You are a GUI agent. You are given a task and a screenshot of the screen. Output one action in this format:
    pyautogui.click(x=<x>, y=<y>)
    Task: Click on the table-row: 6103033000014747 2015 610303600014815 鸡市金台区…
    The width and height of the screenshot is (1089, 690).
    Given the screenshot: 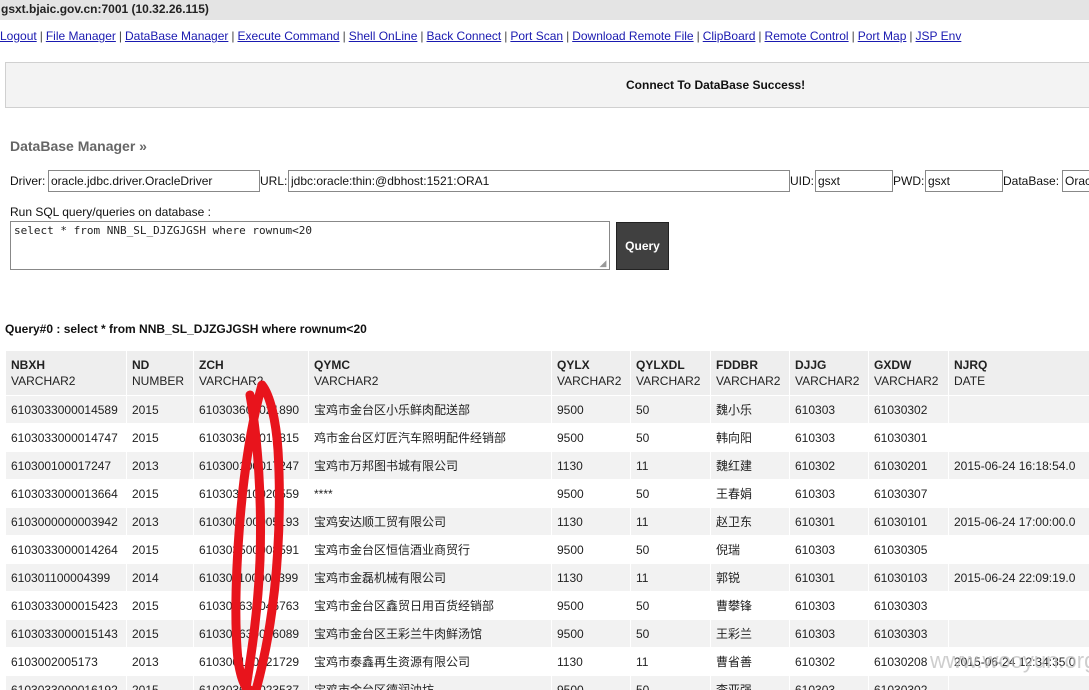 What is the action you would take?
    pyautogui.click(x=547, y=437)
    